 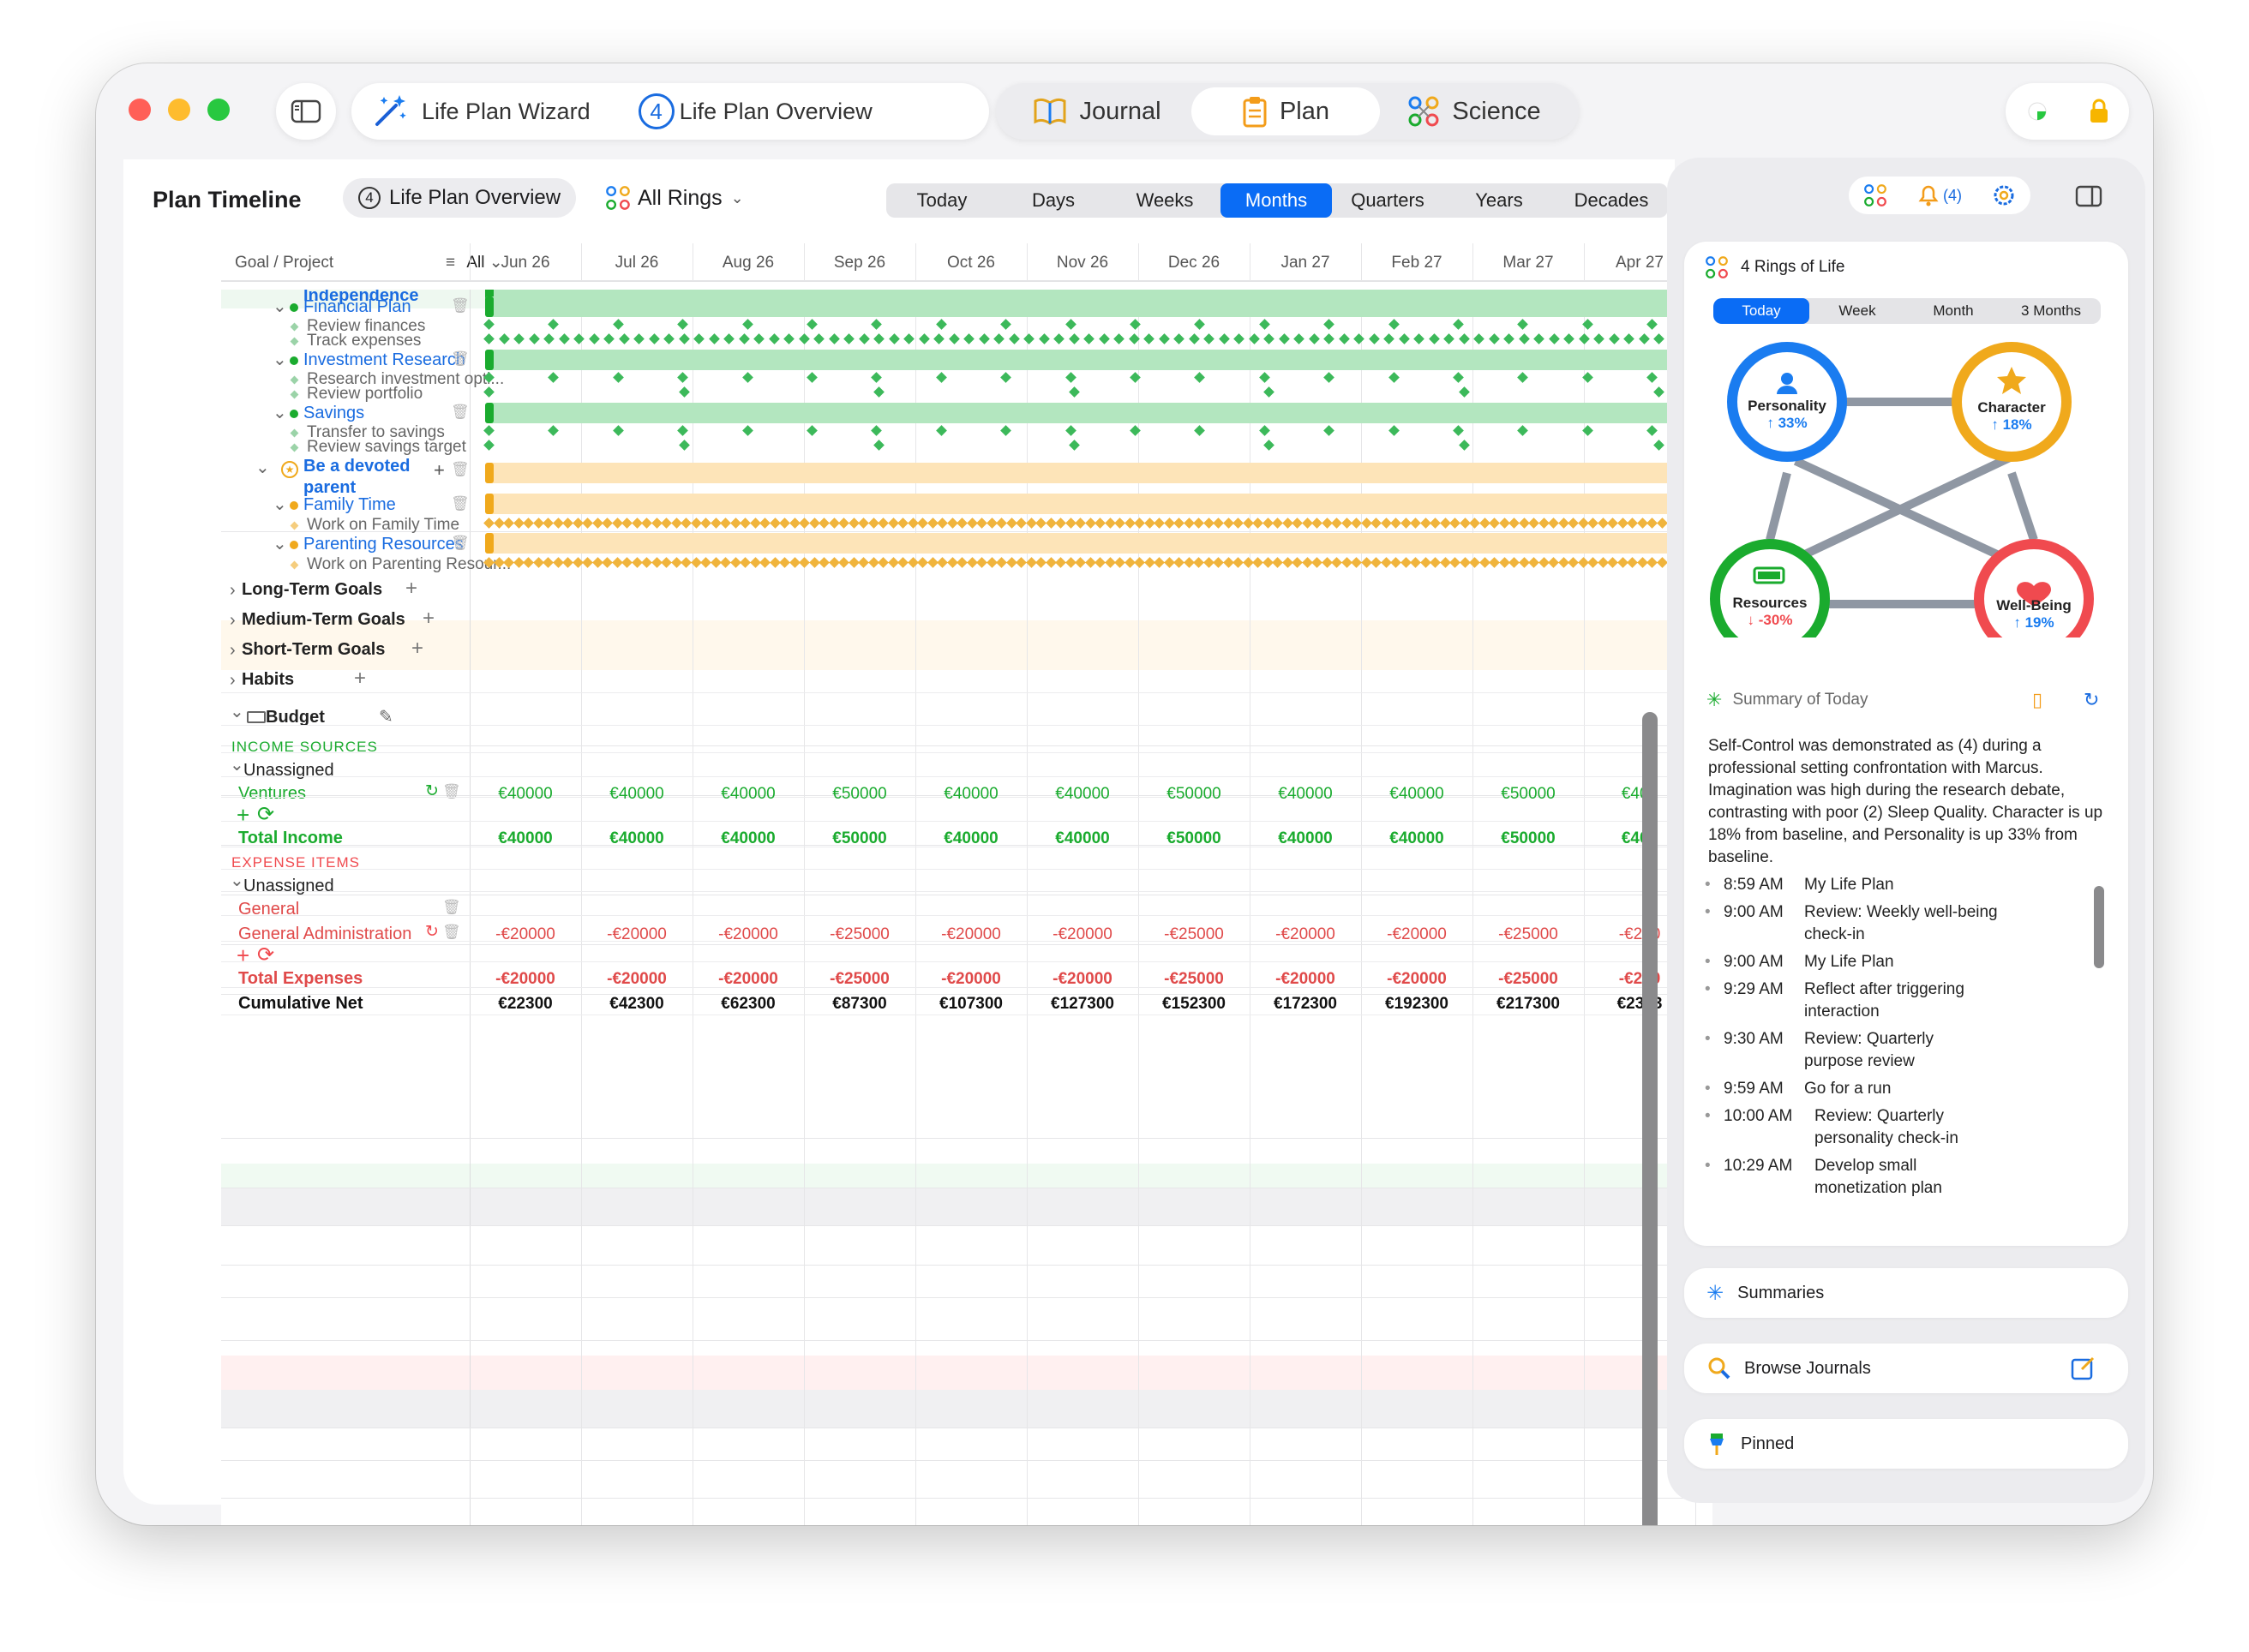 What do you see at coordinates (525, 1004) in the screenshot?
I see `budget-amount-cell: €22300` at bounding box center [525, 1004].